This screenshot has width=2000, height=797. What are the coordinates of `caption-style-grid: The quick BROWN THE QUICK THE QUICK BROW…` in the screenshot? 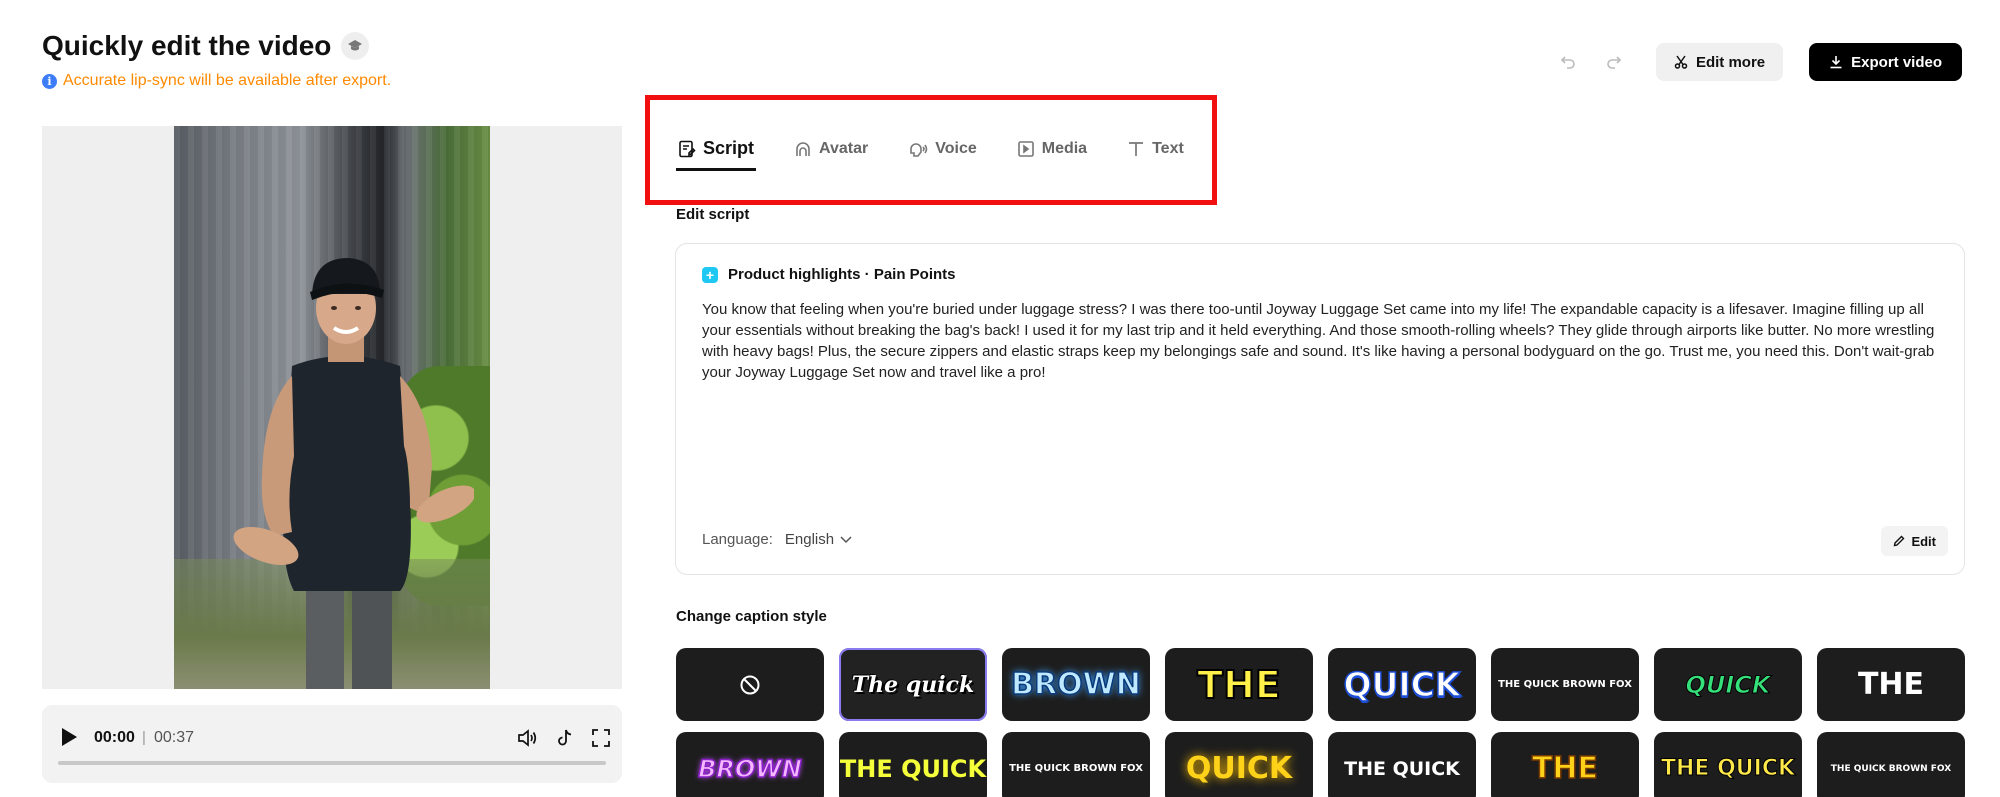 It's located at (1321, 722).